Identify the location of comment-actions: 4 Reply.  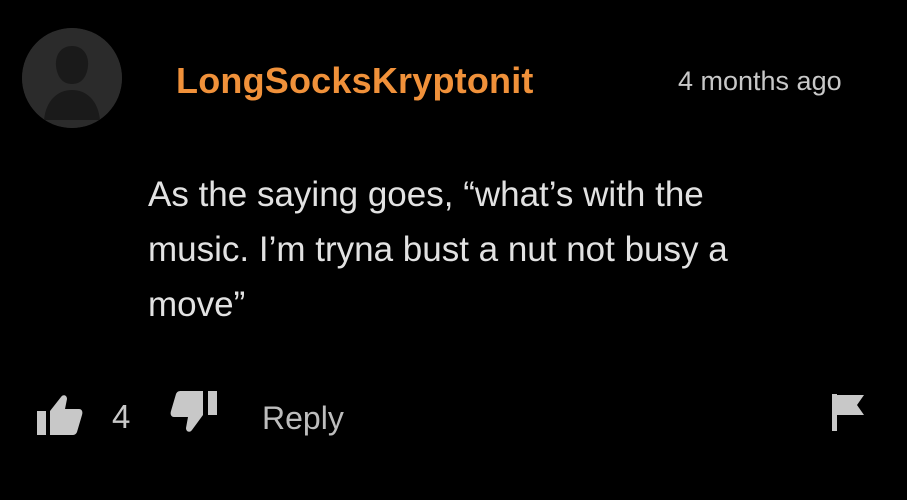
(453, 415).